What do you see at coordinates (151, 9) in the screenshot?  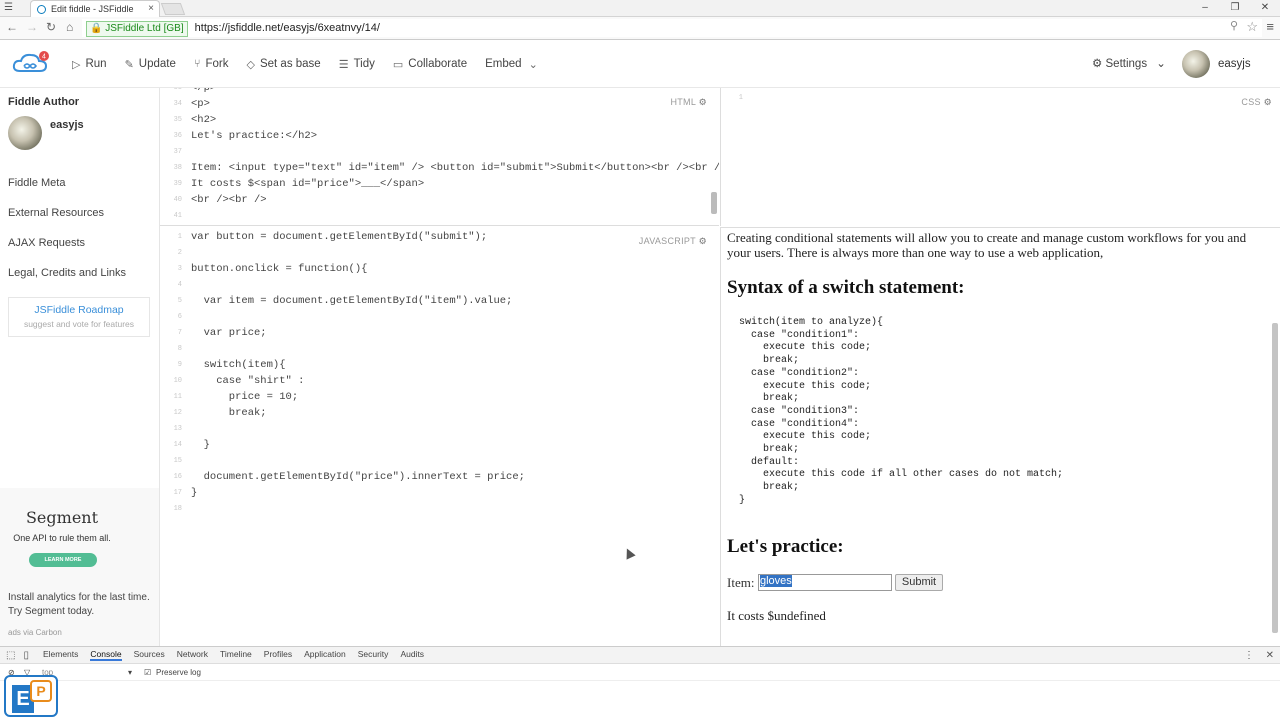 I see `close-tab-icon: ×` at bounding box center [151, 9].